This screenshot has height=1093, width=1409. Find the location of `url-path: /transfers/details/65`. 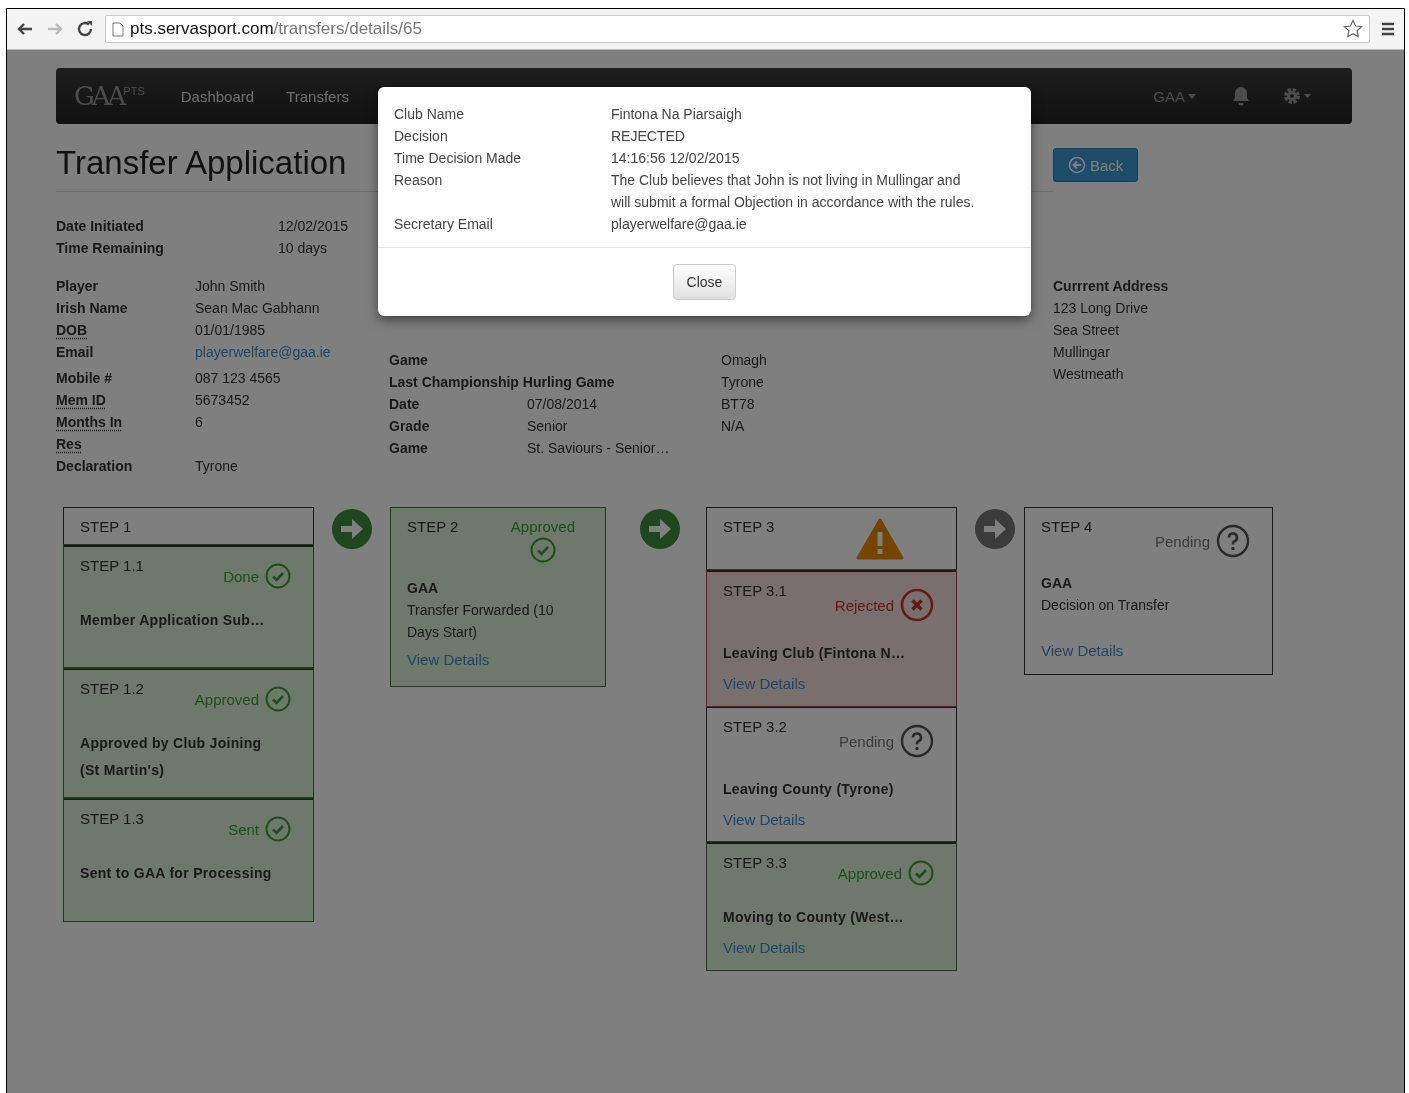

url-path: /transfers/details/65 is located at coordinates (347, 28).